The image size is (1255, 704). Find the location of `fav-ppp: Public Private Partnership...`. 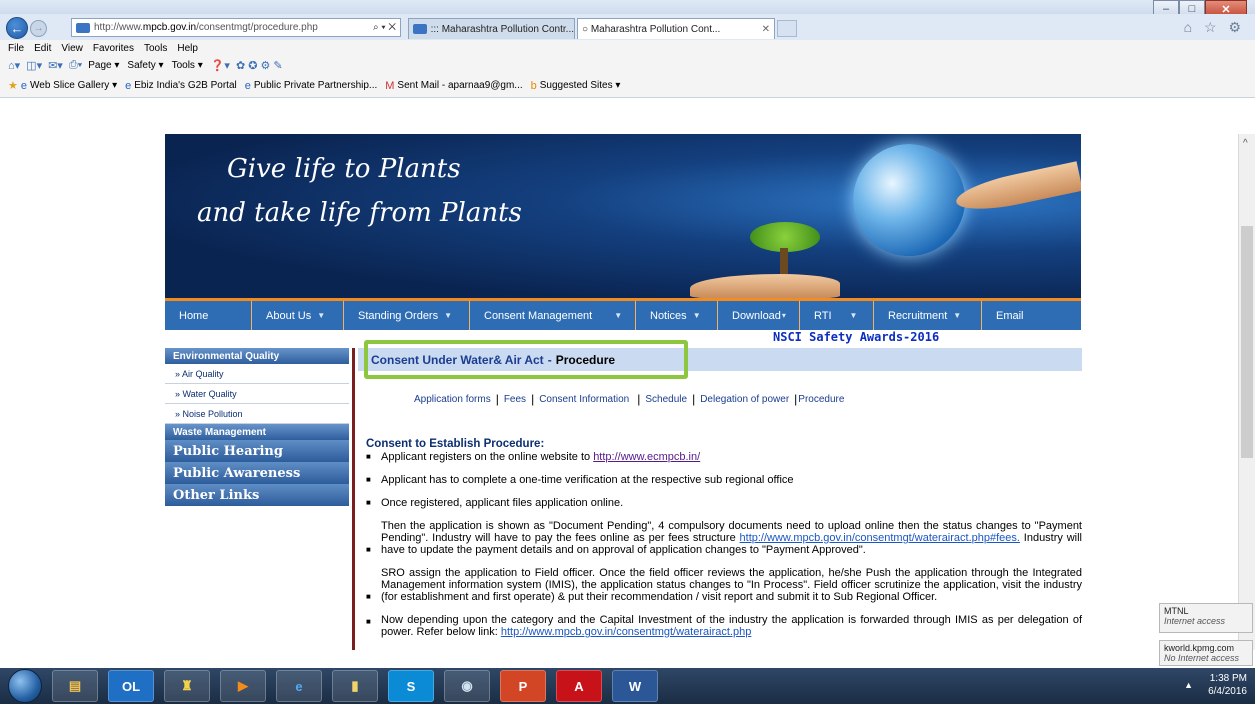

fav-ppp: Public Private Partnership... is located at coordinates (315, 85).